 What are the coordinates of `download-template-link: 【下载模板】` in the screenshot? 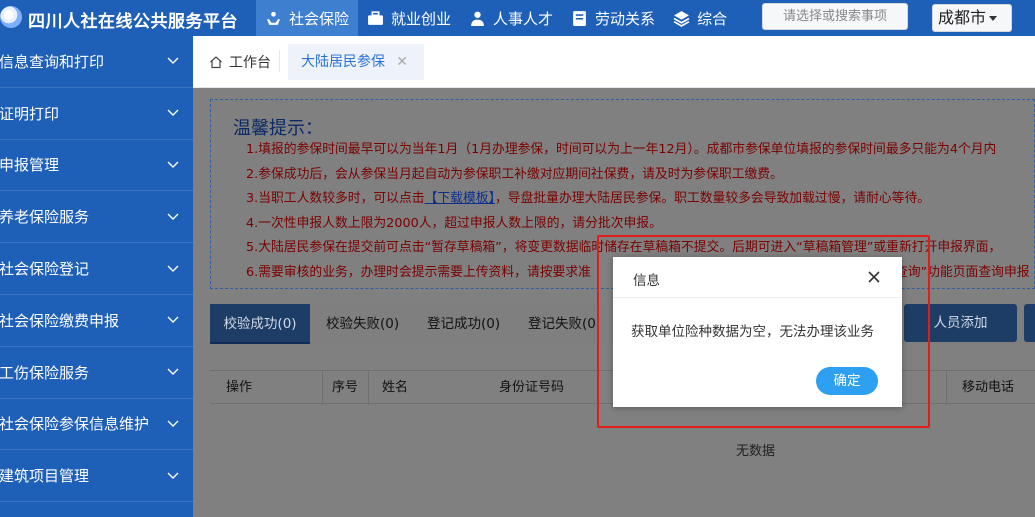 It's located at (460, 198).